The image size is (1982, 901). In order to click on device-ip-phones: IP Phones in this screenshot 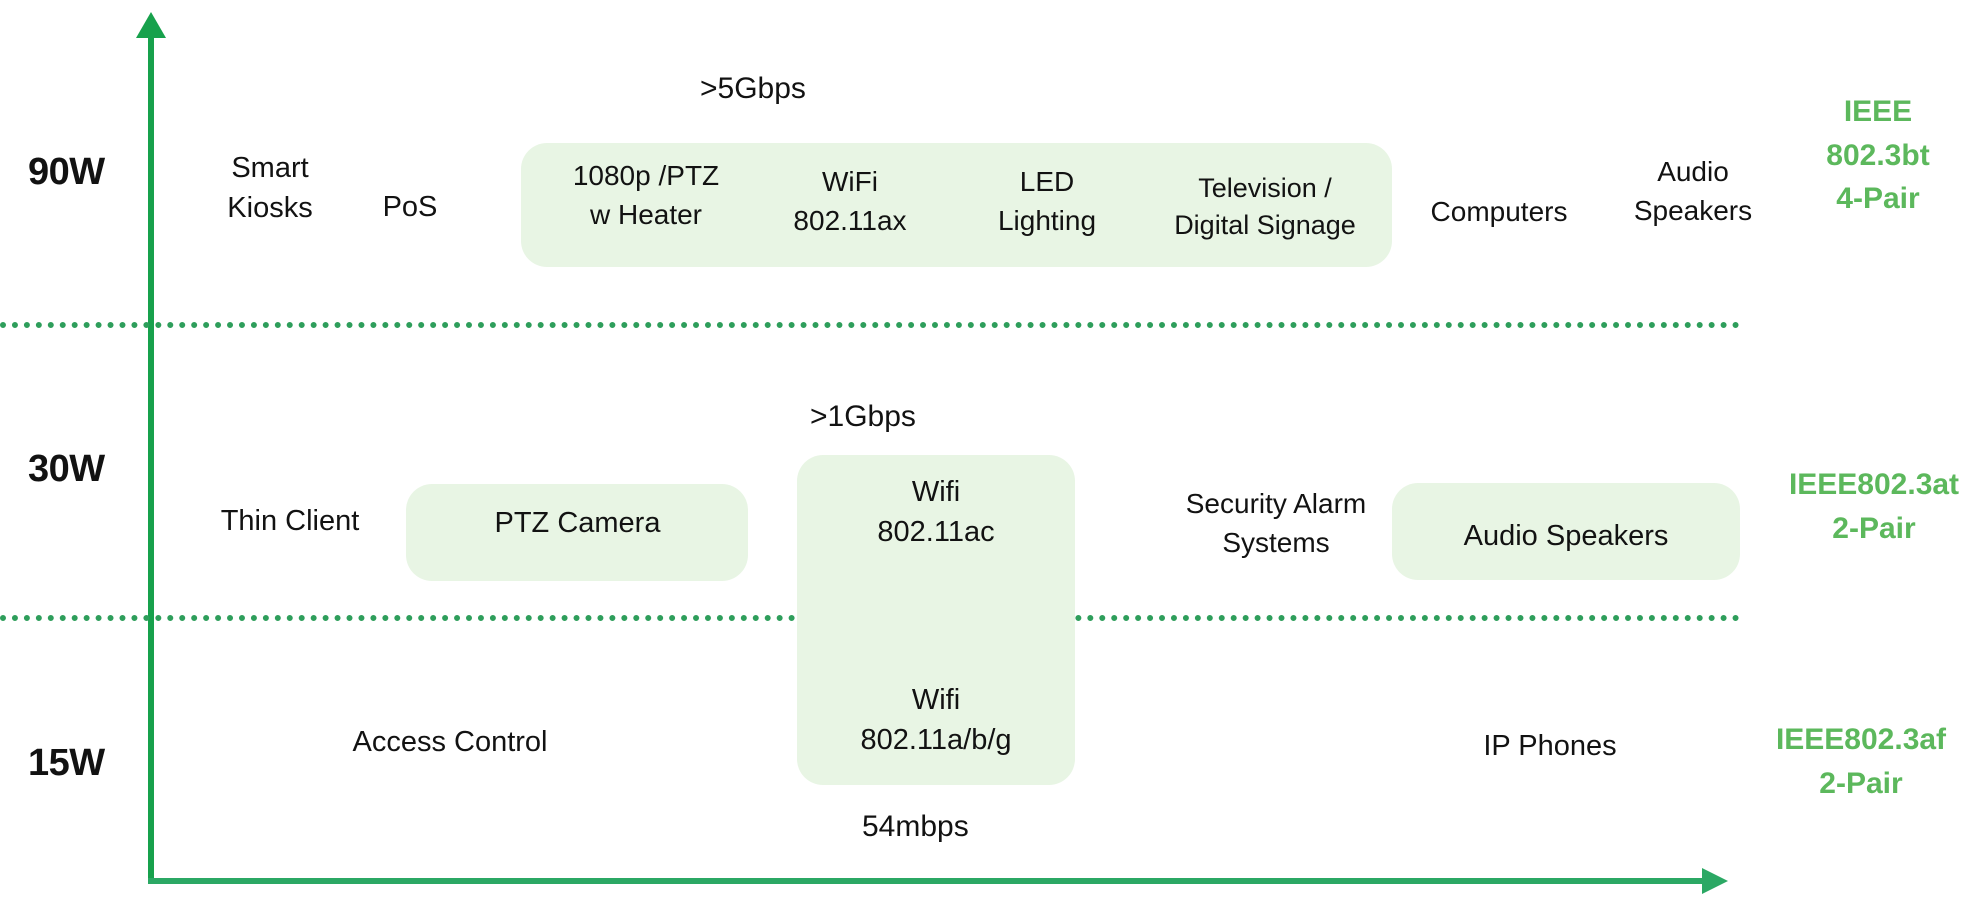, I will do `click(1550, 746)`.